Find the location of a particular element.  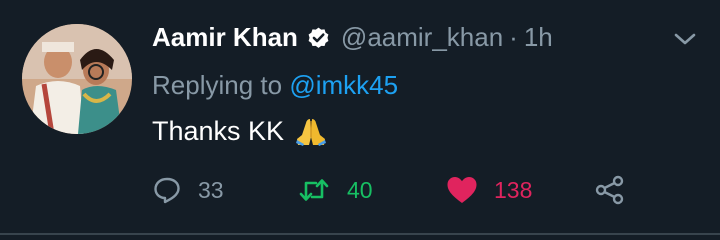

folded-hands-icon is located at coordinates (311, 131).